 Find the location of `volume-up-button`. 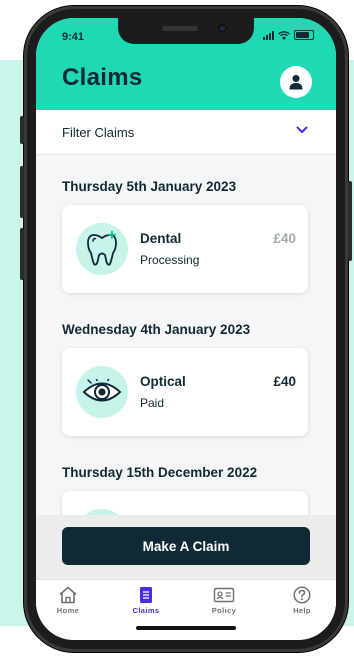

volume-up-button is located at coordinates (22, 192).